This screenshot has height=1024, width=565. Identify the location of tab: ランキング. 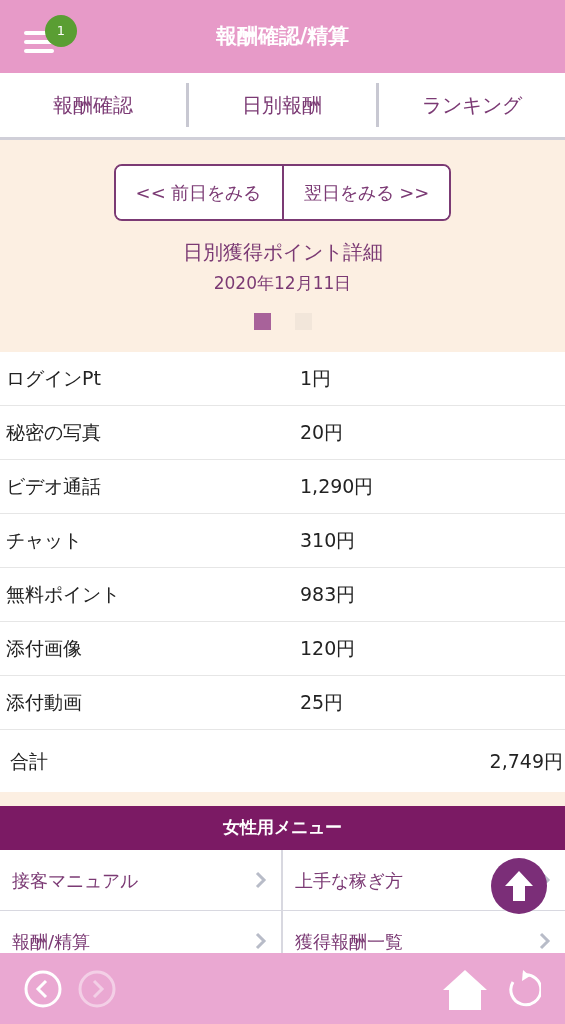
(471, 105).